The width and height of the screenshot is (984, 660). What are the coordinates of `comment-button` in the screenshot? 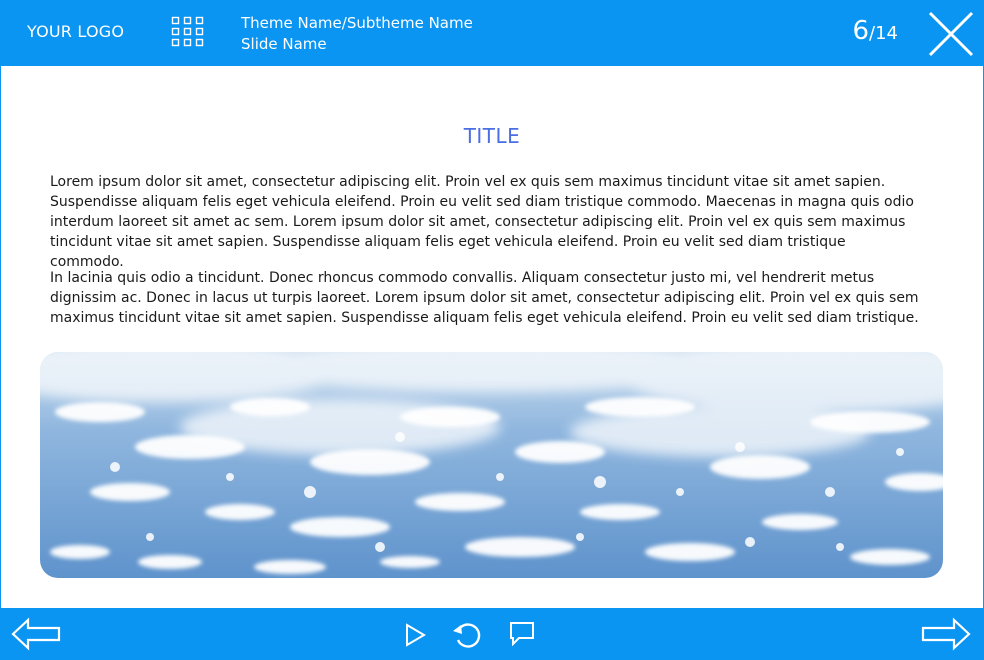 It's located at (522, 634).